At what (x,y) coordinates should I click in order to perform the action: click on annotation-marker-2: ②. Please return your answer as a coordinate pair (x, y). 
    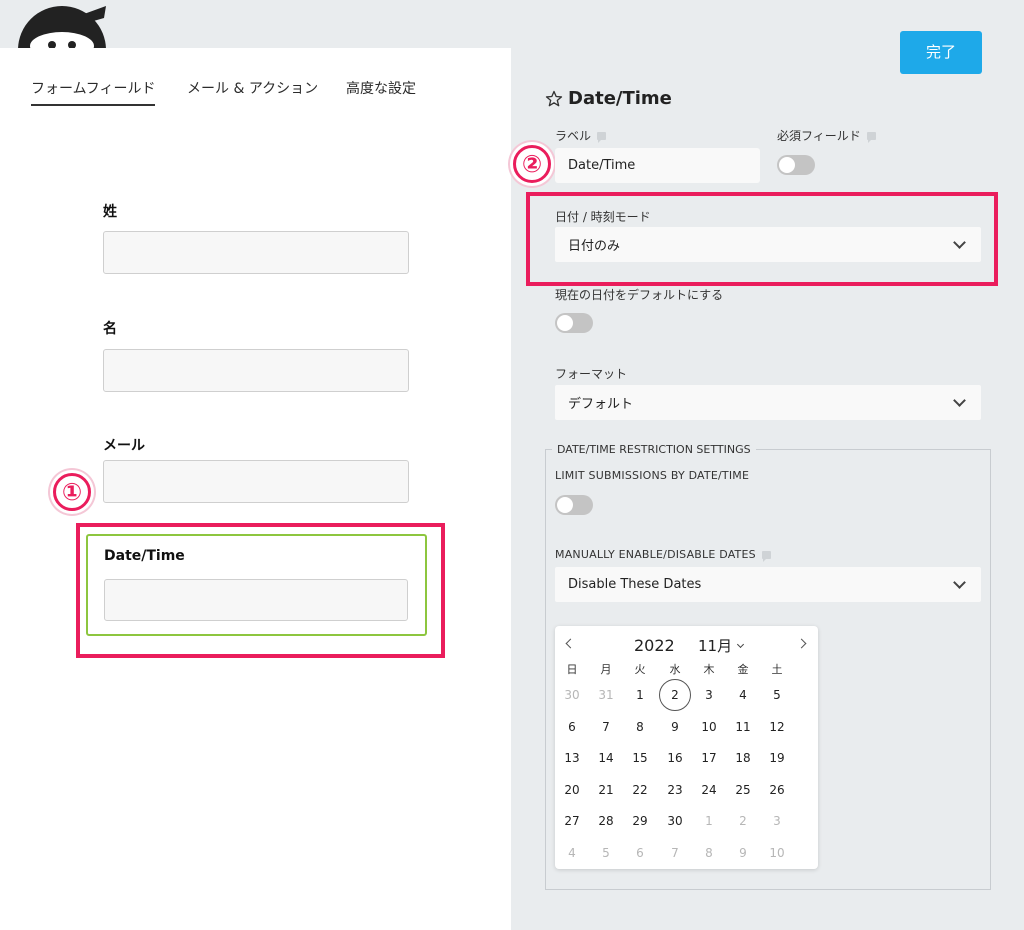
    Looking at the image, I should click on (532, 164).